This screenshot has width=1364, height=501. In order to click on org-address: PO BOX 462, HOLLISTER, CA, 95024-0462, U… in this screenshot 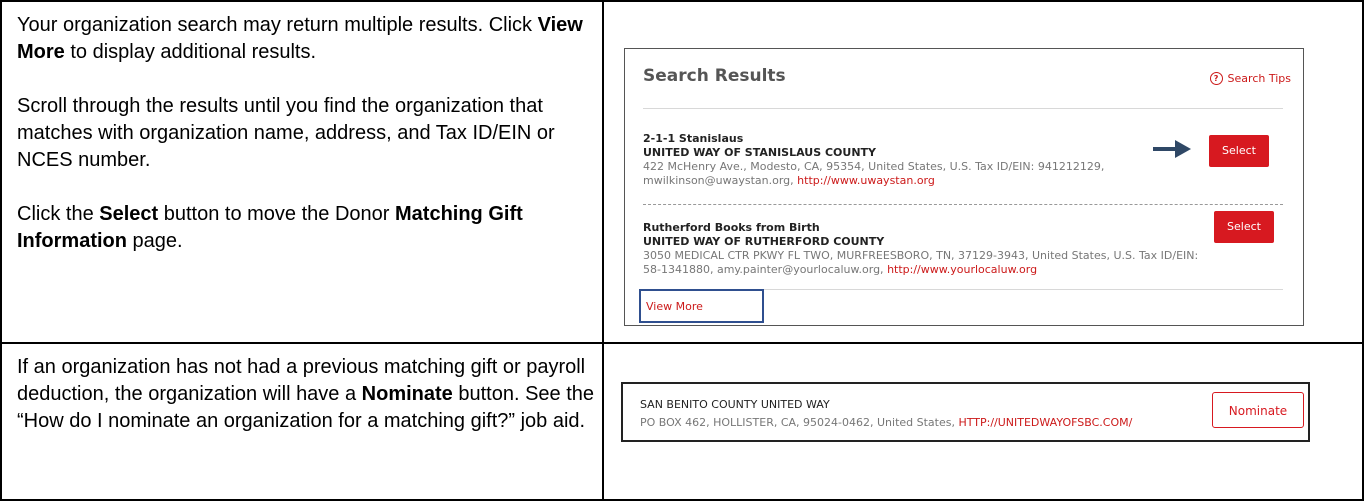, I will do `click(886, 422)`.